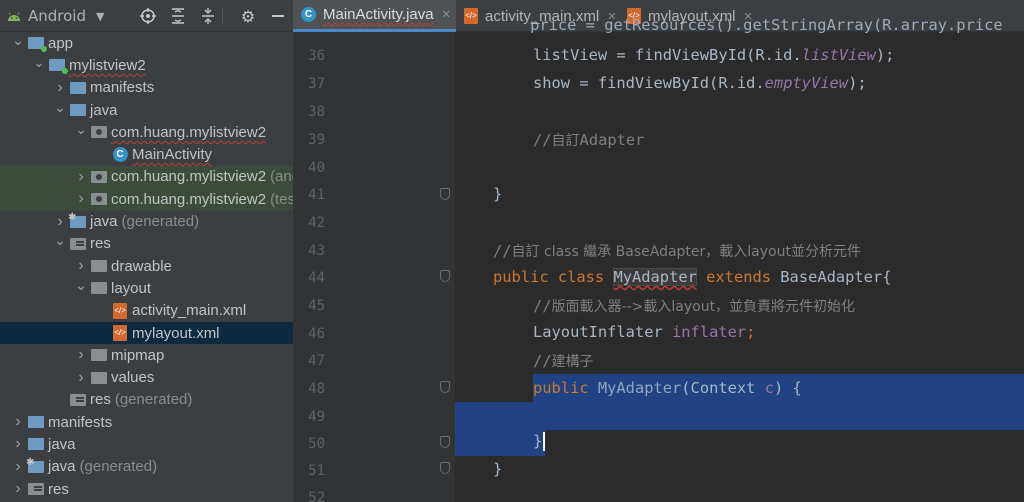 The height and width of the screenshot is (502, 1024). Describe the element at coordinates (316, 417) in the screenshot. I see `line-number: 49` at that location.